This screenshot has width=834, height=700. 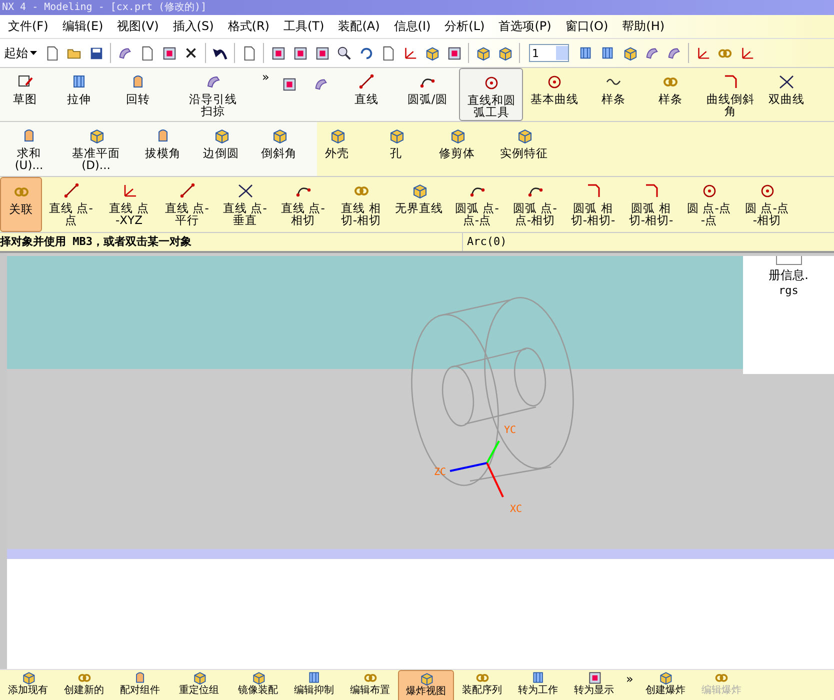 What do you see at coordinates (426, 685) in the screenshot?
I see `tool-button: 爆炸视图` at bounding box center [426, 685].